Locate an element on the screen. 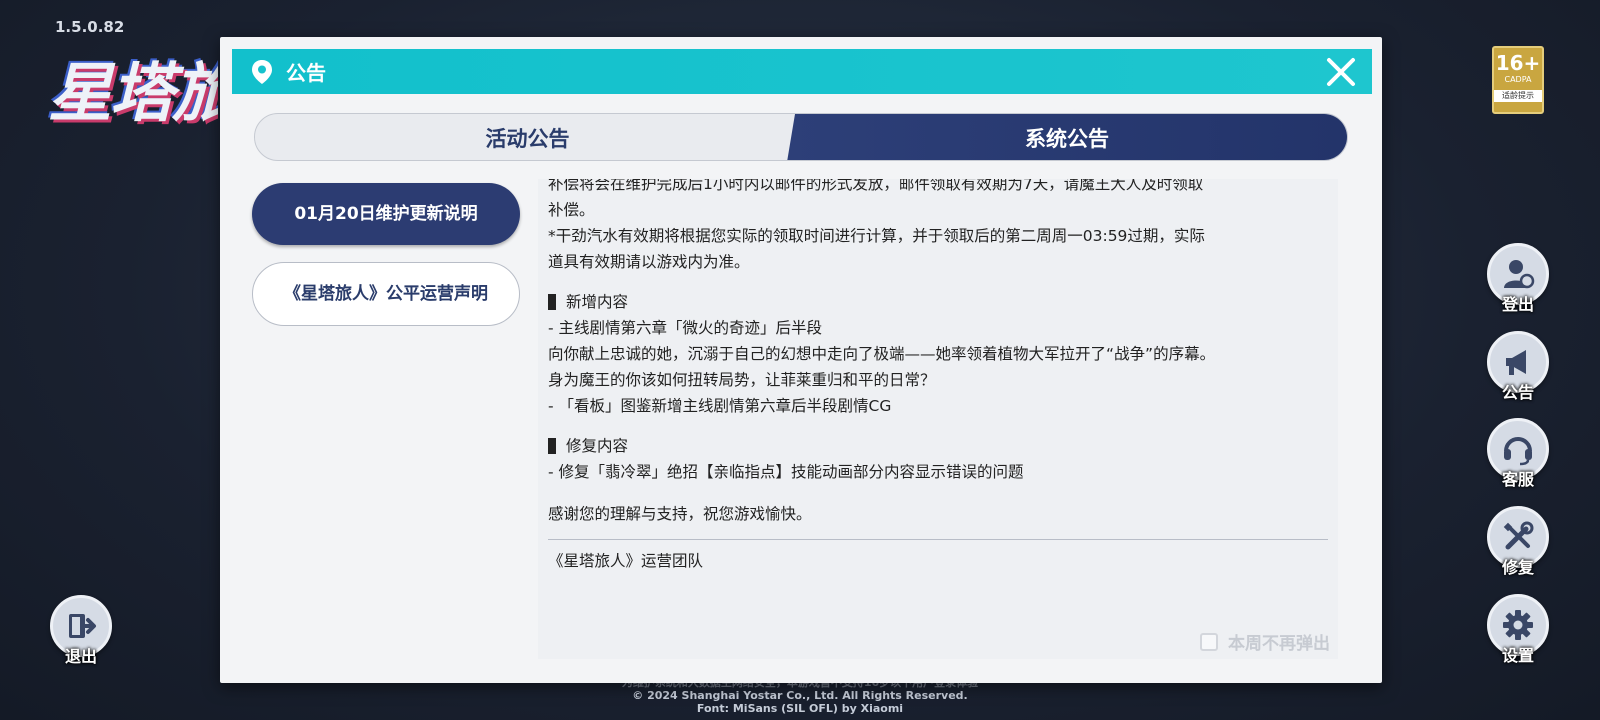  section-heading: 修复内容 is located at coordinates (938, 446).